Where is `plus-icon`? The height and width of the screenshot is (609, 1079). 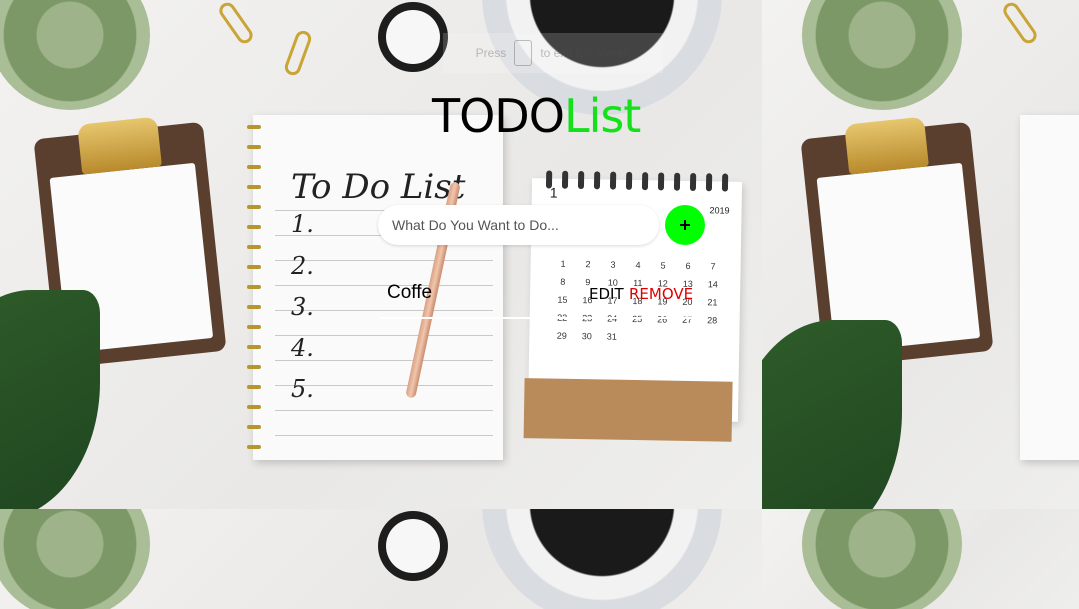 plus-icon is located at coordinates (685, 225).